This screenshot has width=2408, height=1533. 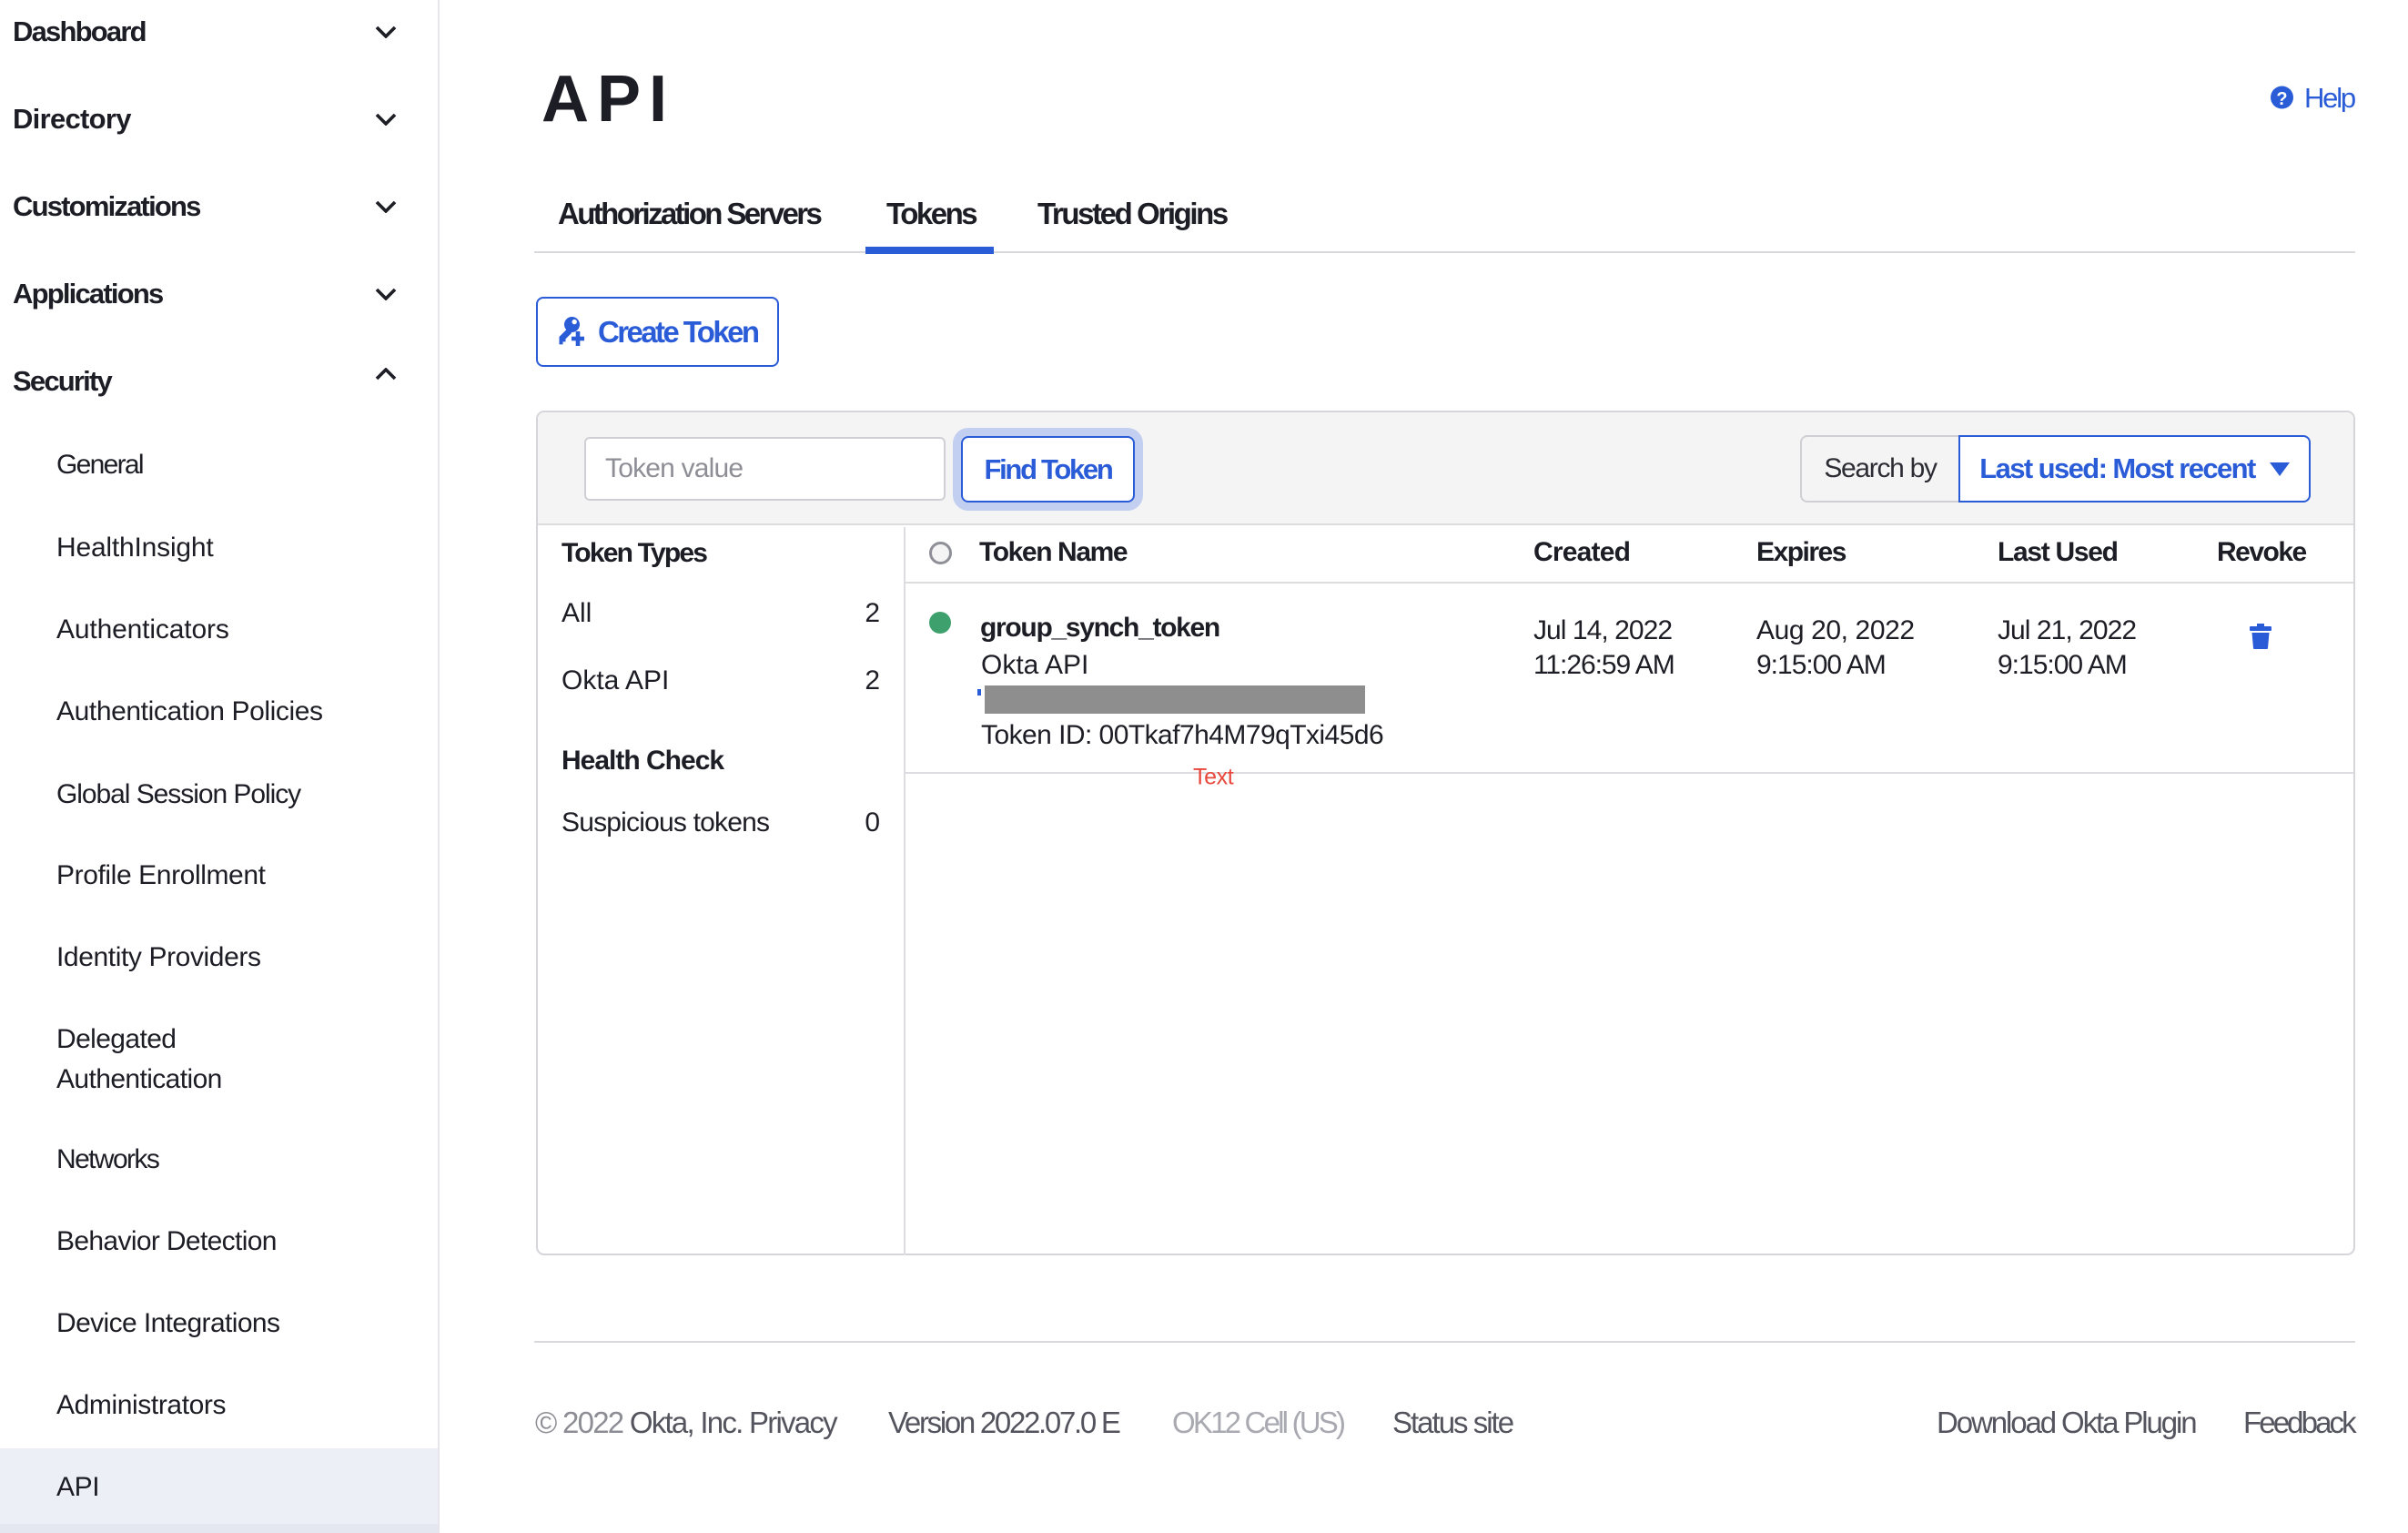 What do you see at coordinates (2329, 98) in the screenshot?
I see `svg-text: Help` at bounding box center [2329, 98].